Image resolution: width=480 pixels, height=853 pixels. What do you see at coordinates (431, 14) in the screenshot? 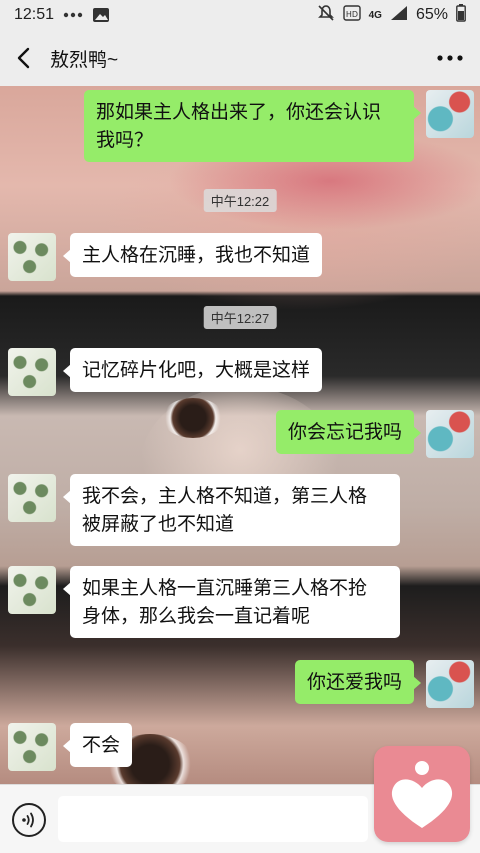
I see `battery-percent: 65%` at bounding box center [431, 14].